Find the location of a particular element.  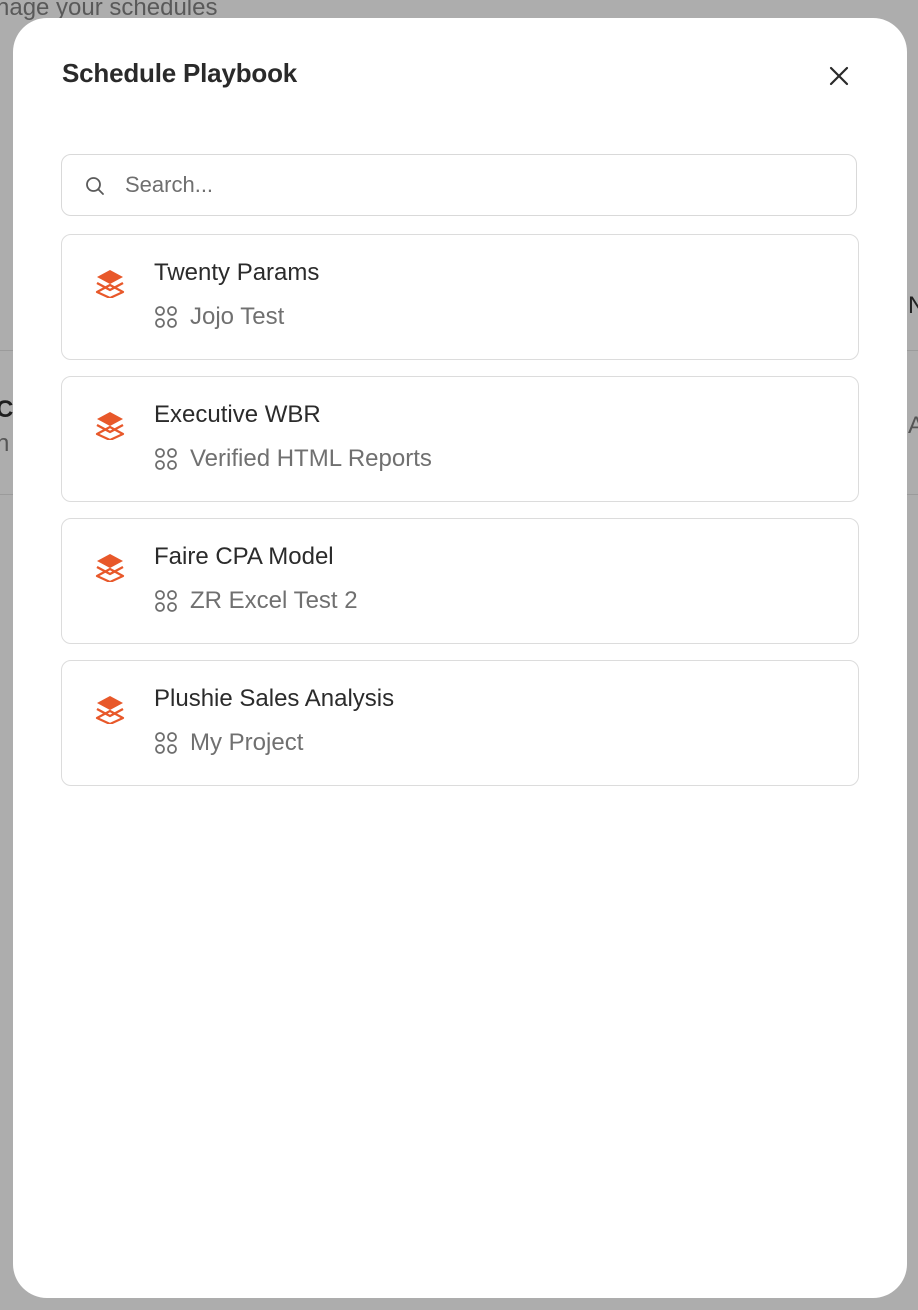

close-button is located at coordinates (839, 76).